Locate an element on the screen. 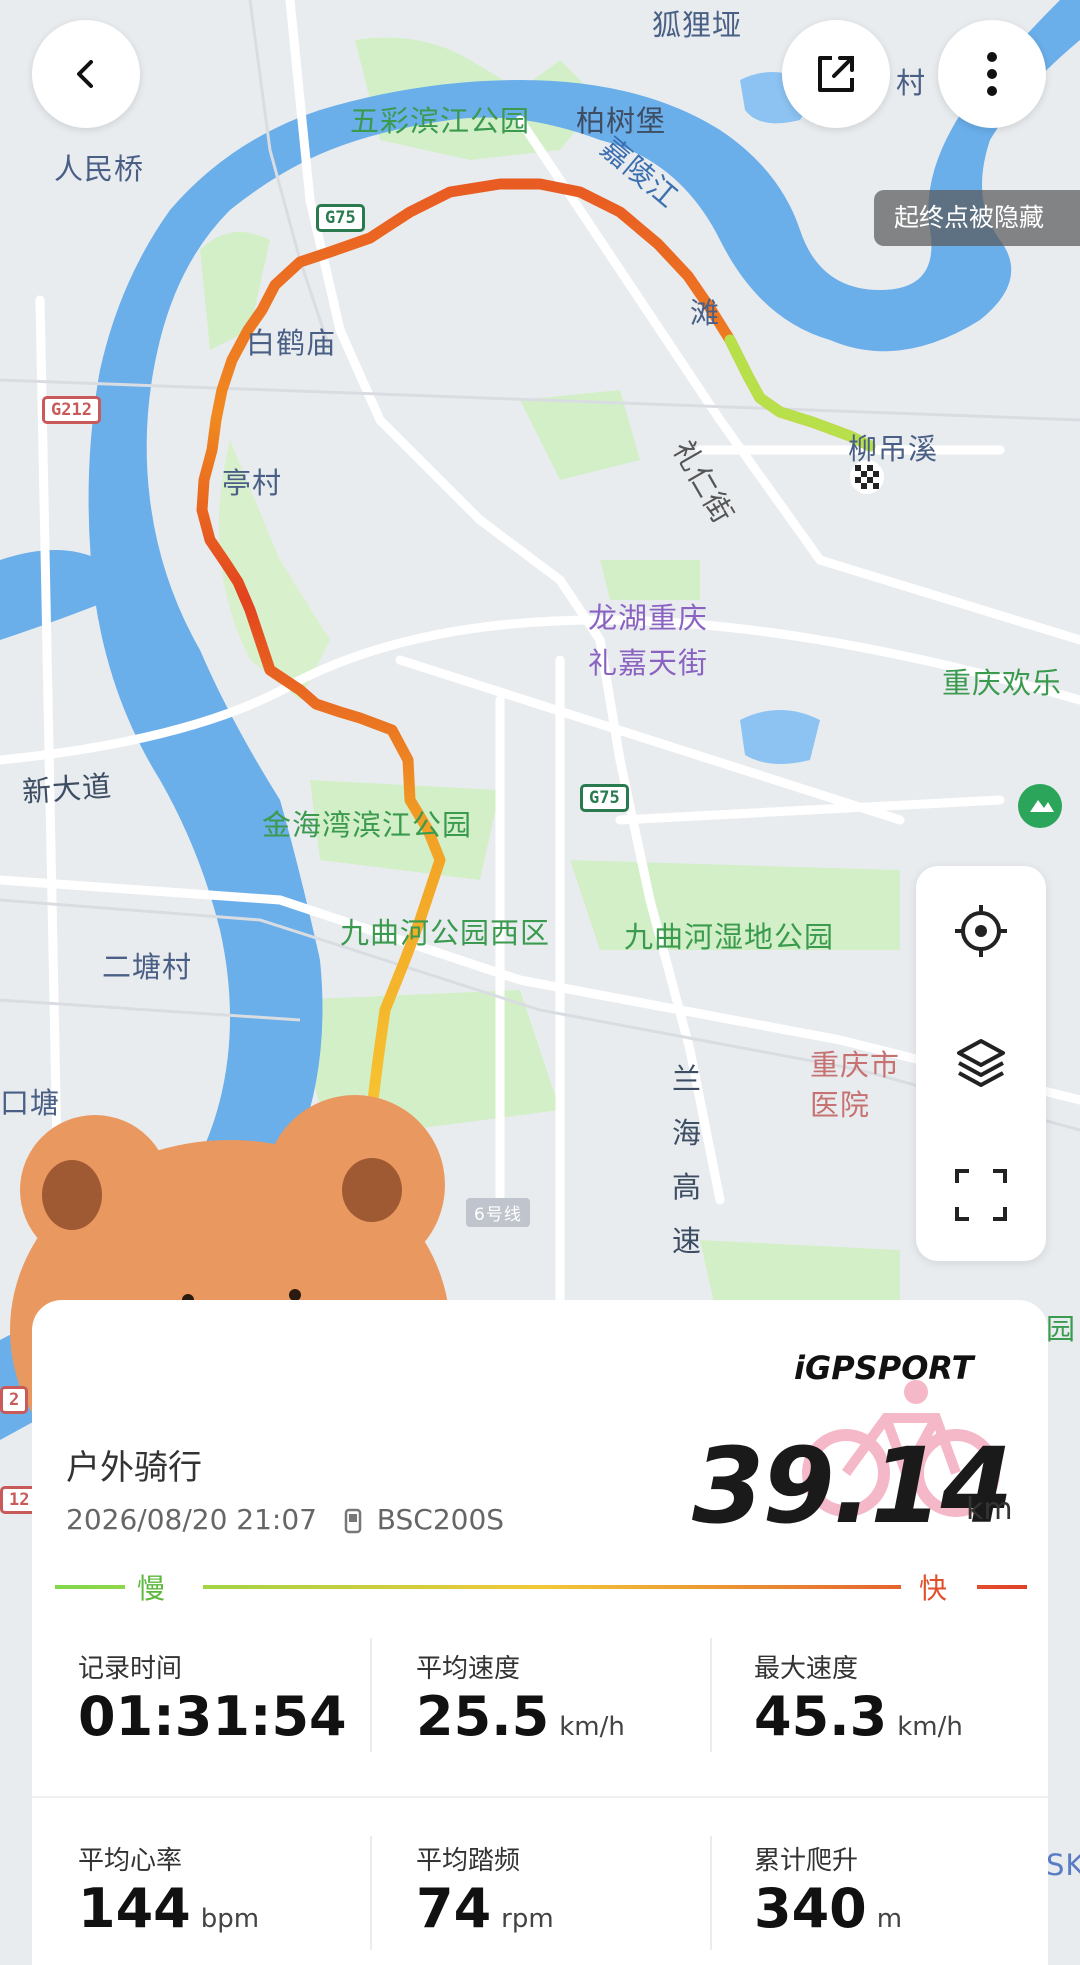 The width and height of the screenshot is (1080, 1965). map-label: 医院 is located at coordinates (840, 1105).